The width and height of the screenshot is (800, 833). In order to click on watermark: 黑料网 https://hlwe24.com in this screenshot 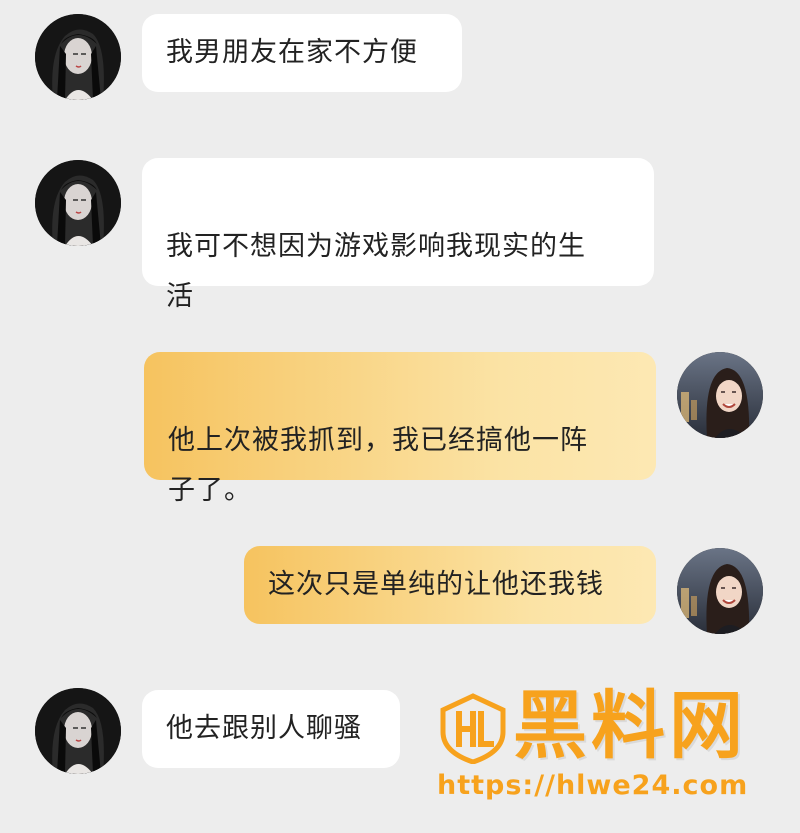, I will do `click(607, 752)`.